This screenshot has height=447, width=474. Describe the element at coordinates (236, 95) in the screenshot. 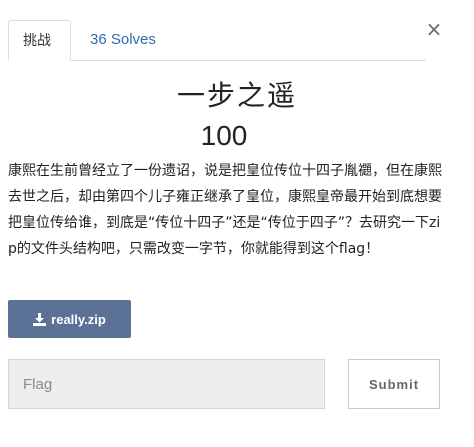

I see `challenge-title: 一步之遥` at that location.